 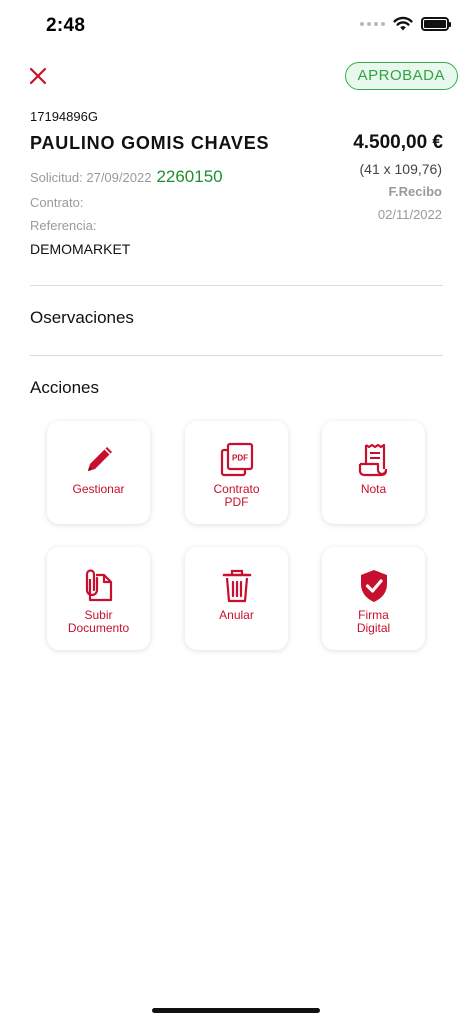 I want to click on observaciones-section: Oservaciones, so click(x=82, y=318).